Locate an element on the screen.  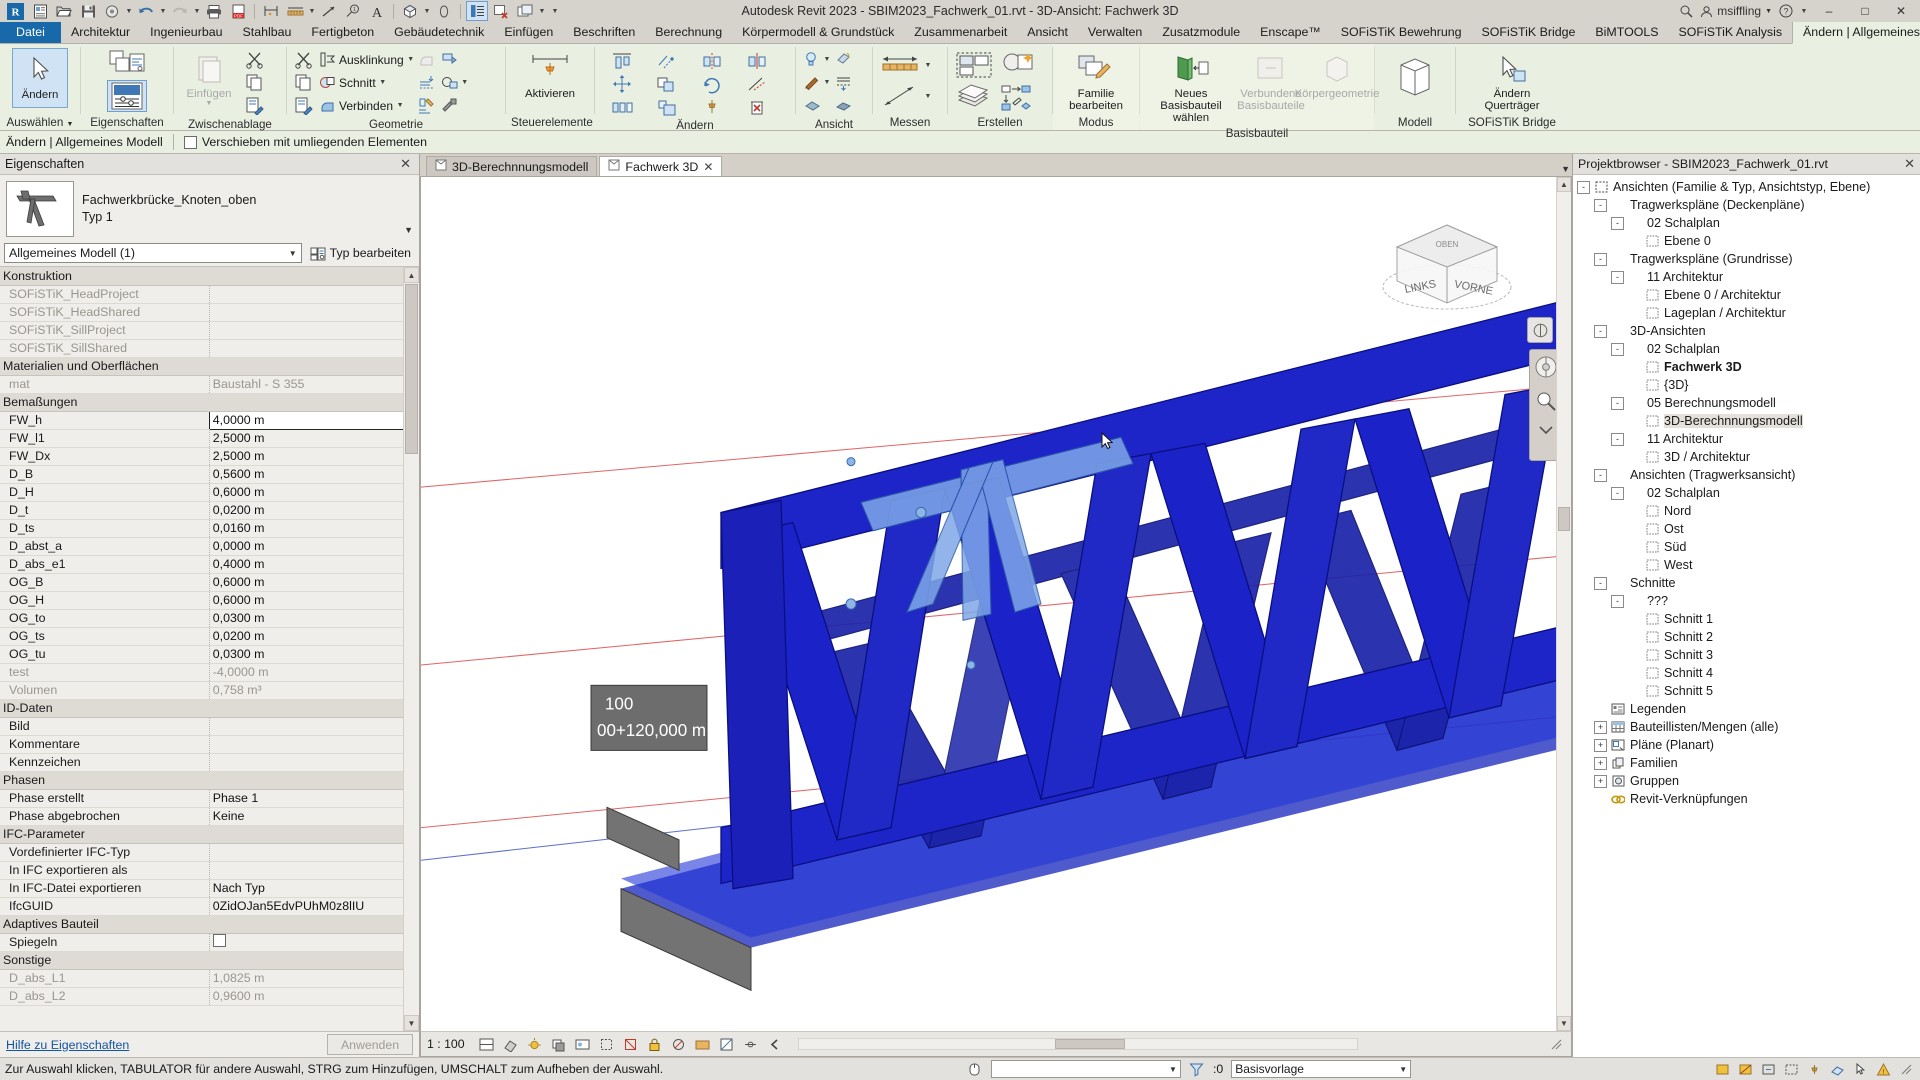
thin-lines-icon is located at coordinates (477, 11).